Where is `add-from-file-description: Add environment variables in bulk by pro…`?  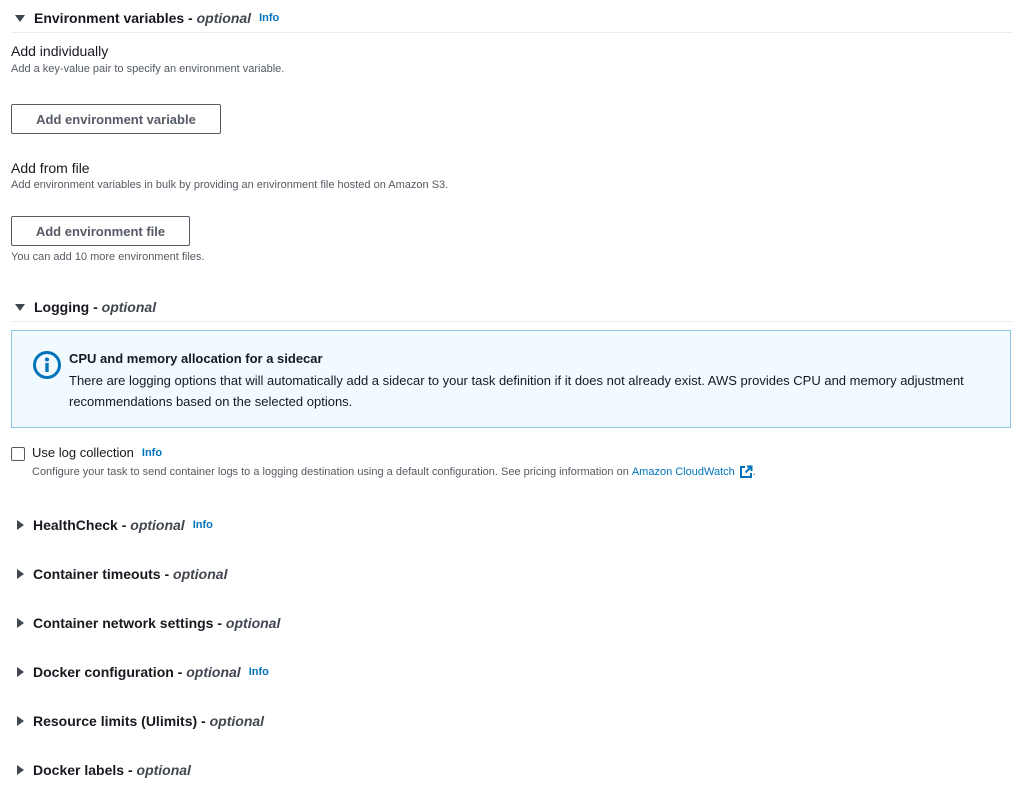 add-from-file-description: Add environment variables in bulk by pro… is located at coordinates (230, 185).